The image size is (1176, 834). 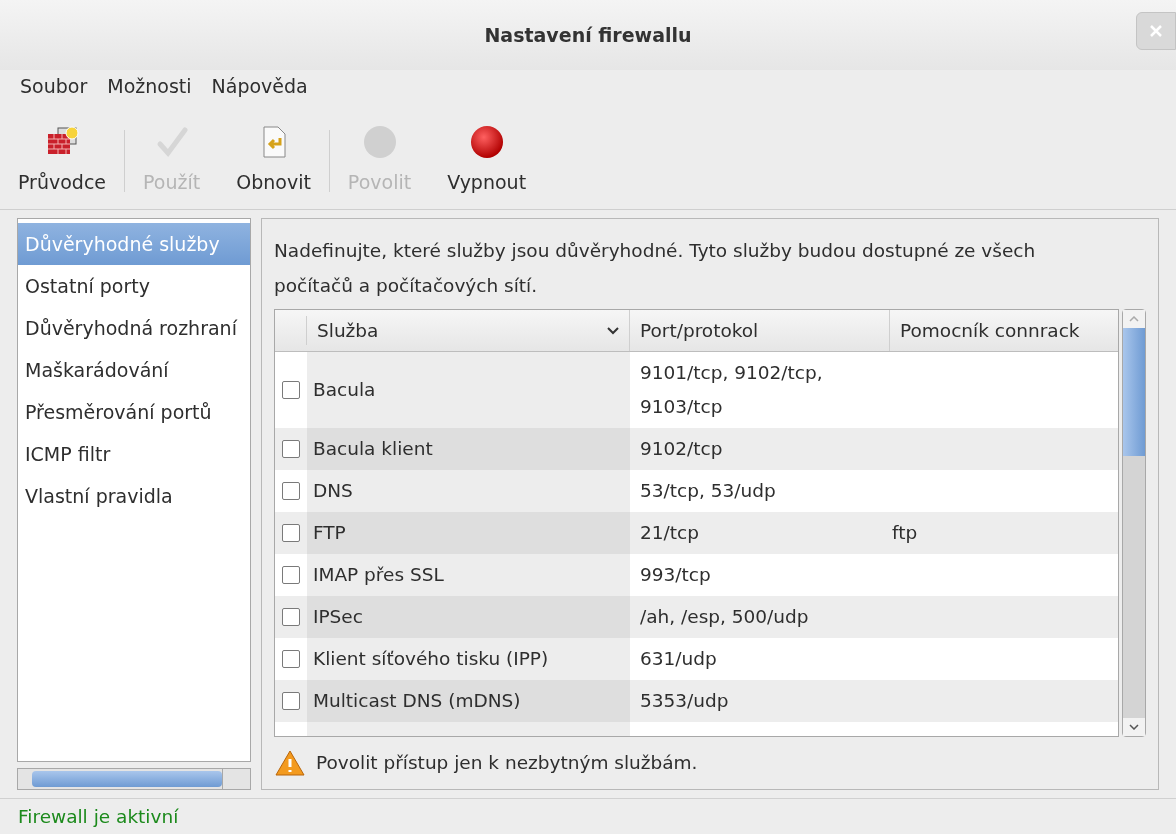 I want to click on horizontal-scrollbar, so click(x=134, y=779).